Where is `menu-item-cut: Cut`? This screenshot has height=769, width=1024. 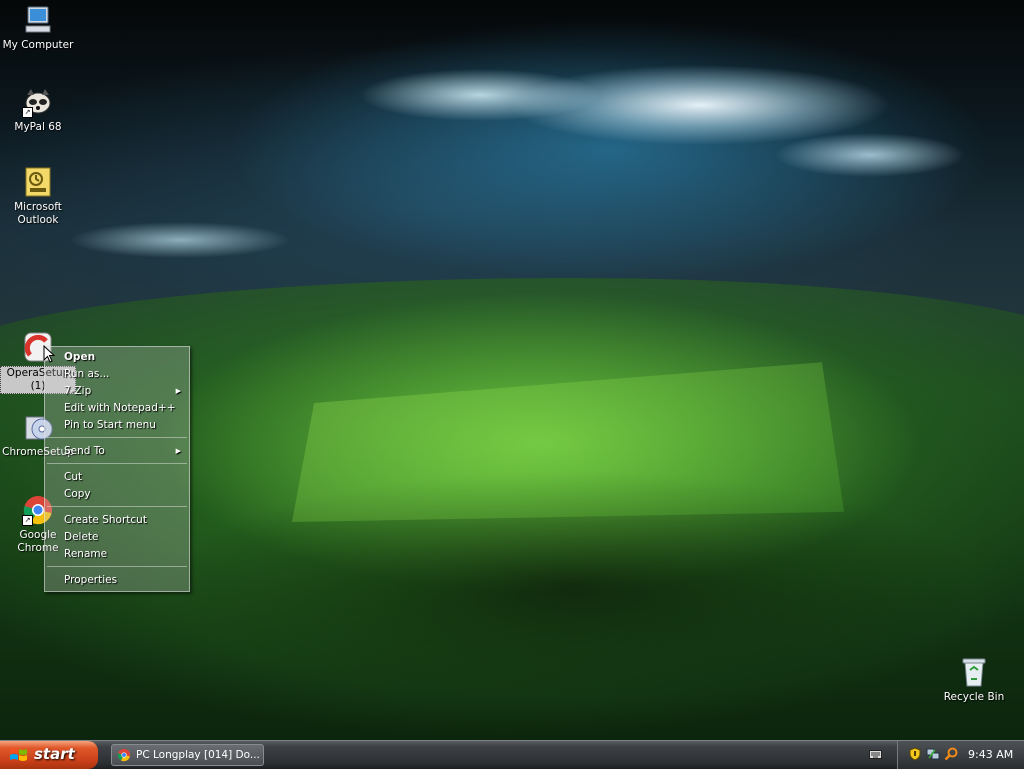 menu-item-cut: Cut is located at coordinates (117, 477).